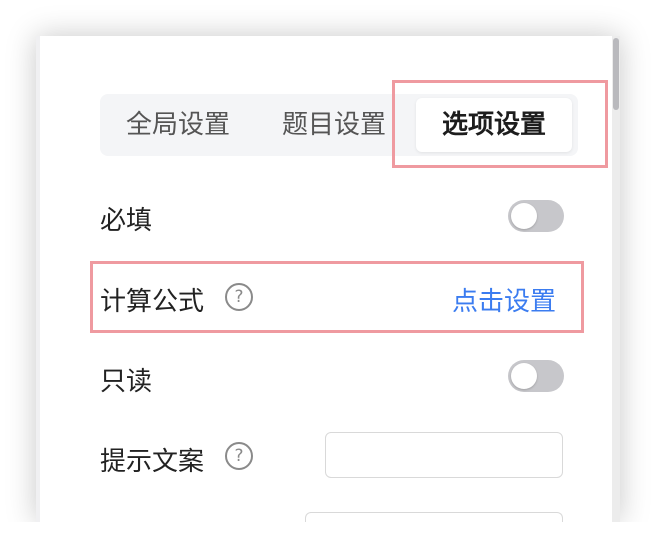 The image size is (656, 558). I want to click on bottom-background, so click(328, 540).